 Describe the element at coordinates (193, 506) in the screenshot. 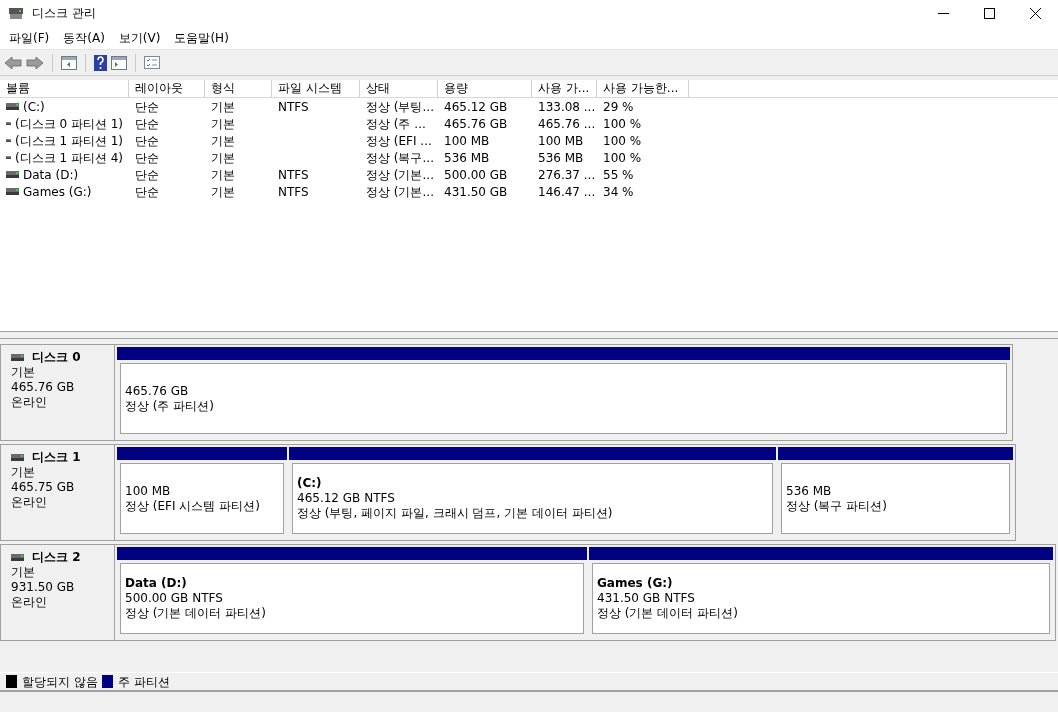

I see `partition-status: 정상 (EFI 시스템 파티션)` at that location.